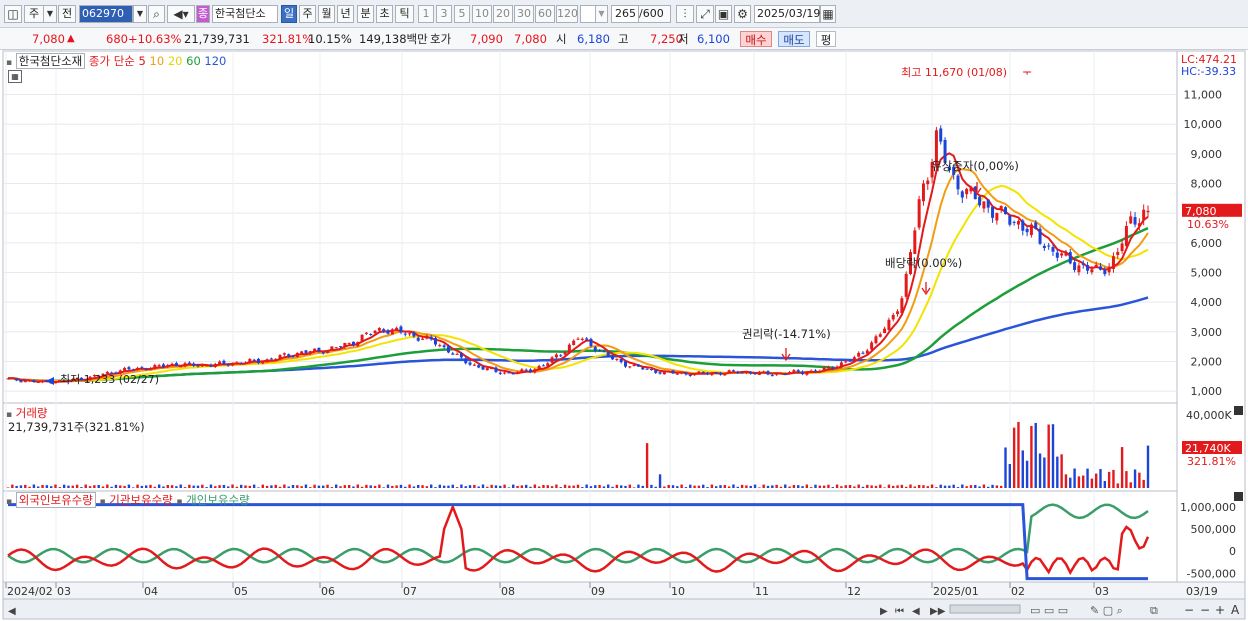  Describe the element at coordinates (109, 379) in the screenshot. I see `low-marker-label: 최저 1,233 (02/27)` at that location.